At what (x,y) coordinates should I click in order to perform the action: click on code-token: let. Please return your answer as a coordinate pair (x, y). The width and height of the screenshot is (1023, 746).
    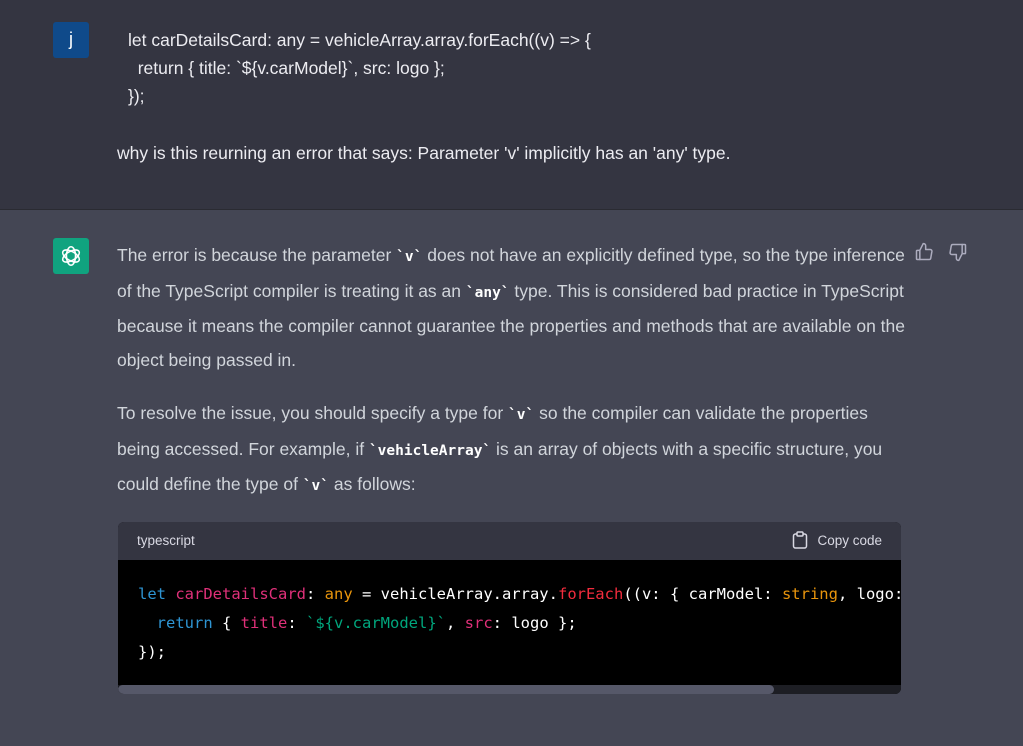
    Looking at the image, I should click on (152, 594).